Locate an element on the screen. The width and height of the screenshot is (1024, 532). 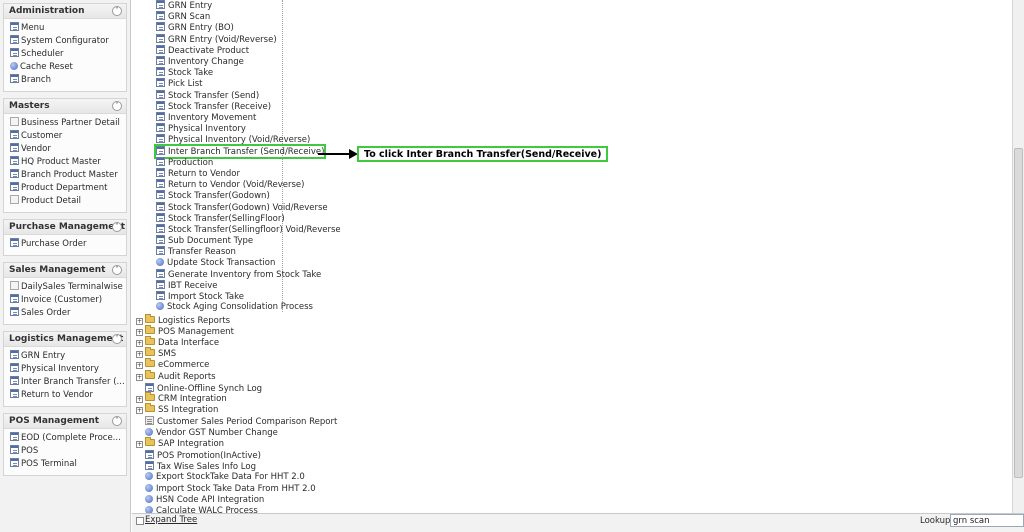
sidebar-item-business-partner-detail: Business Partner Detail is located at coordinates (68, 123).